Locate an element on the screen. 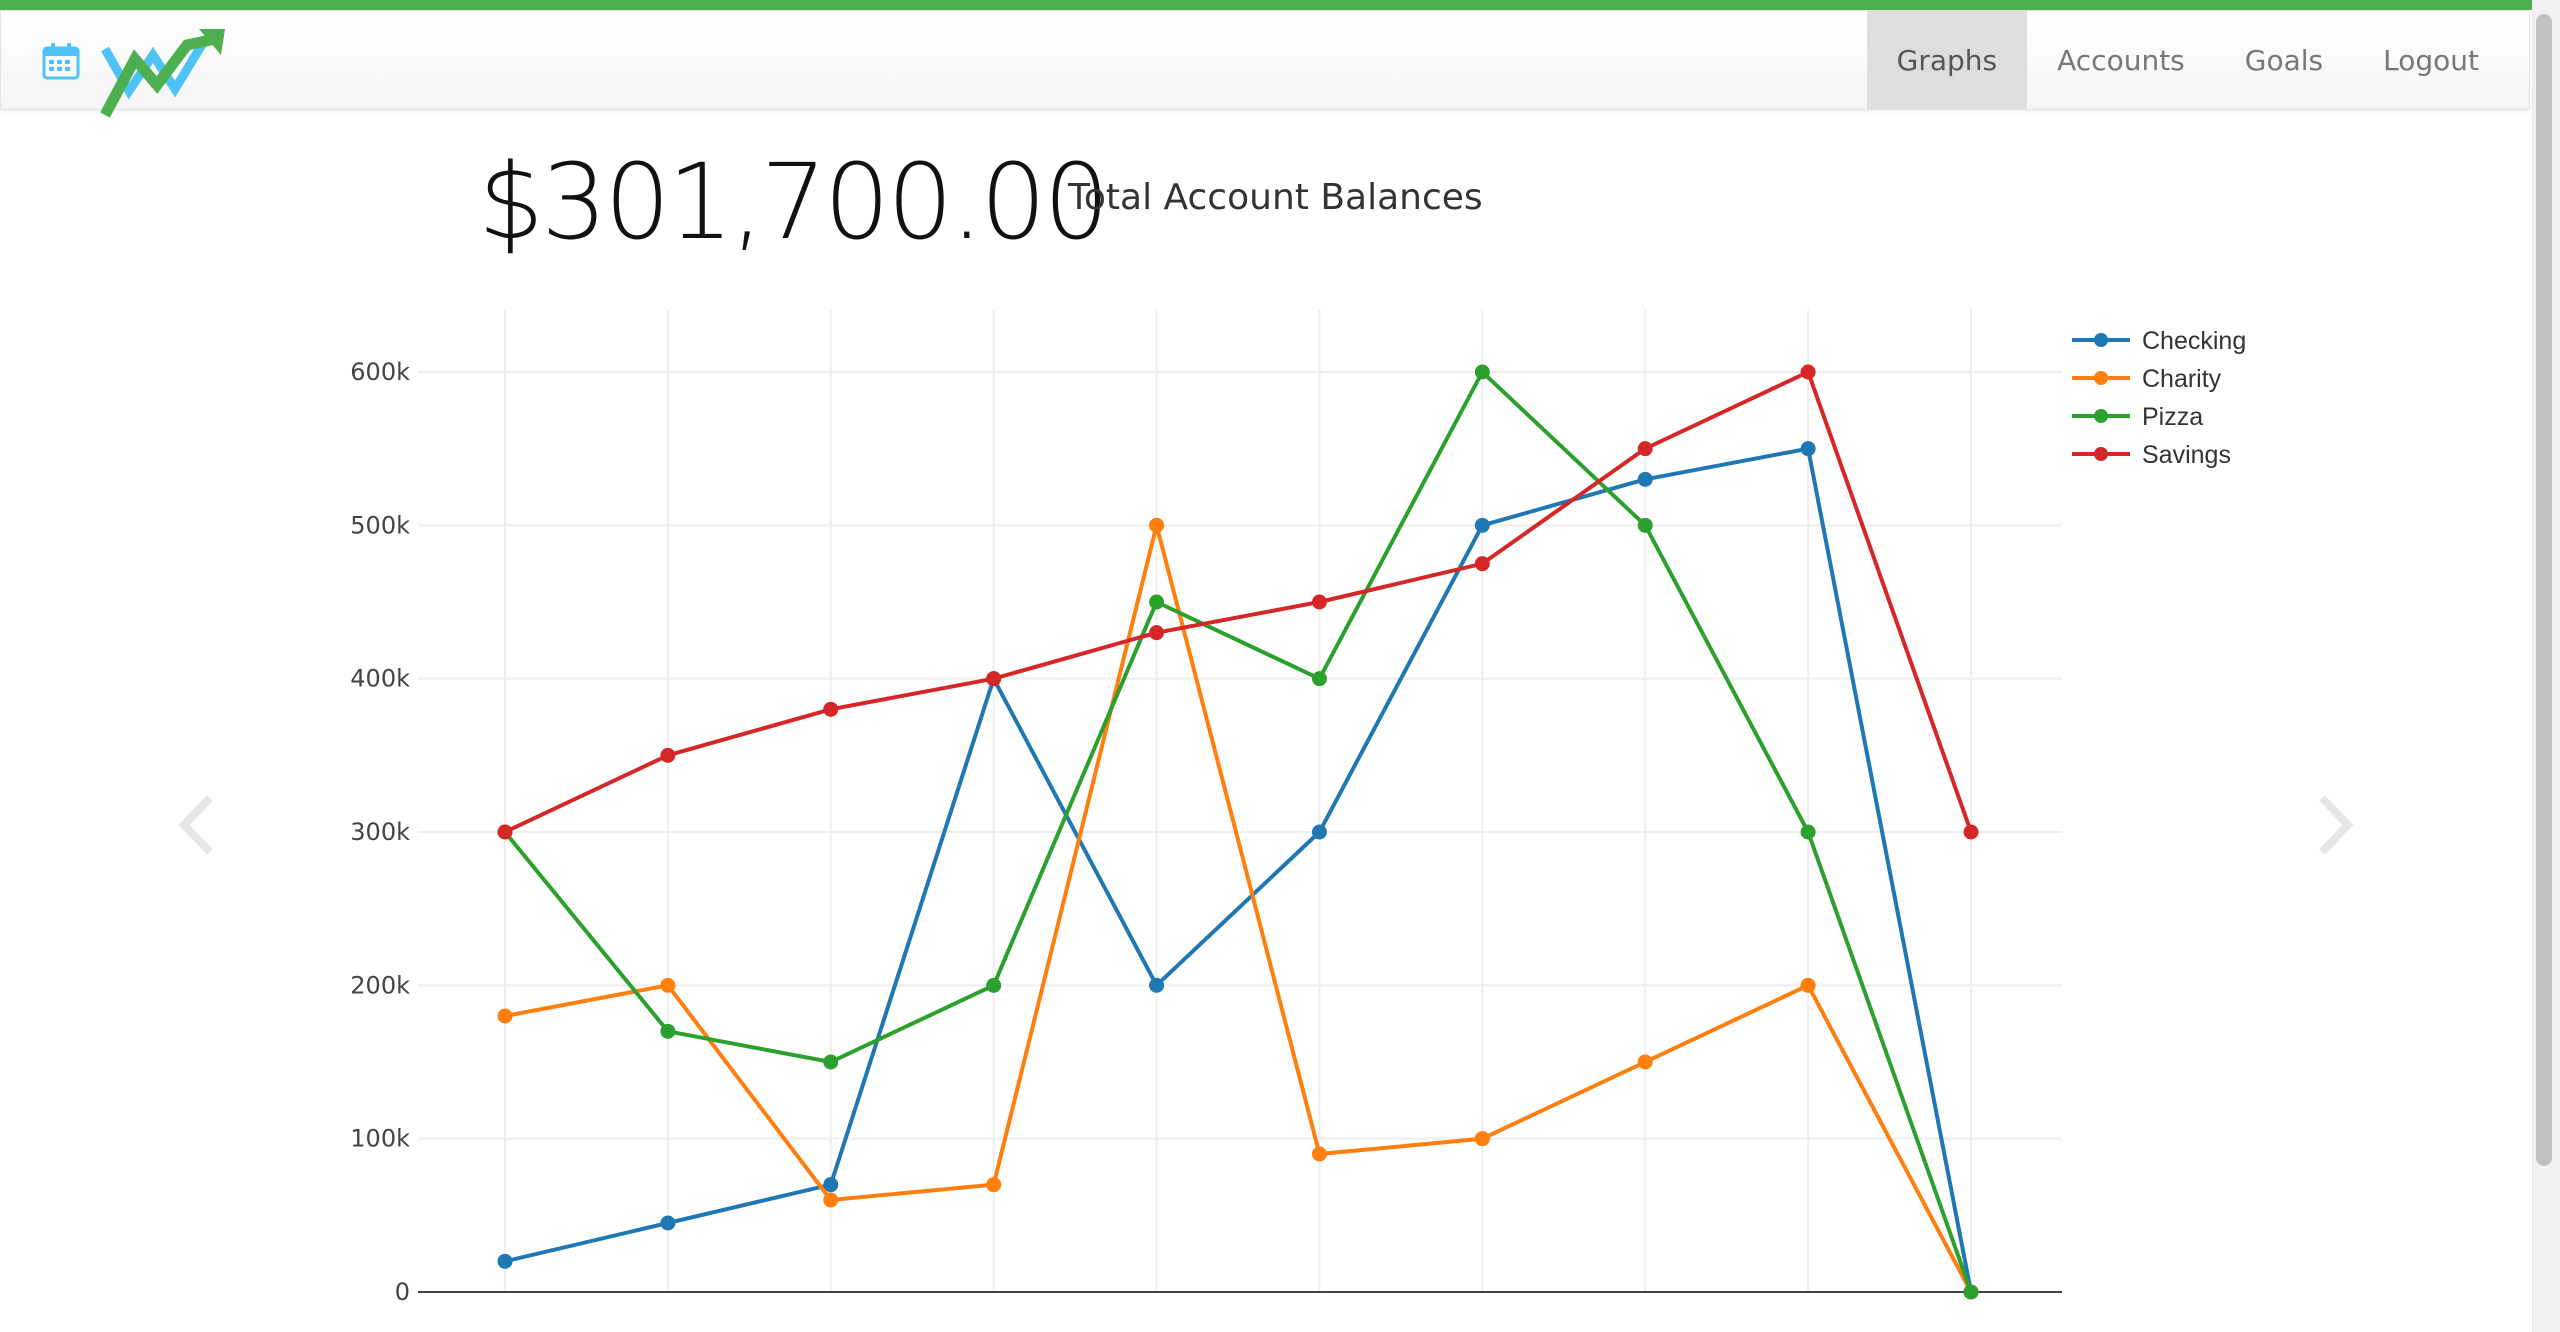 This screenshot has width=2560, height=1332. trend-arrow-logo is located at coordinates (162, 74).